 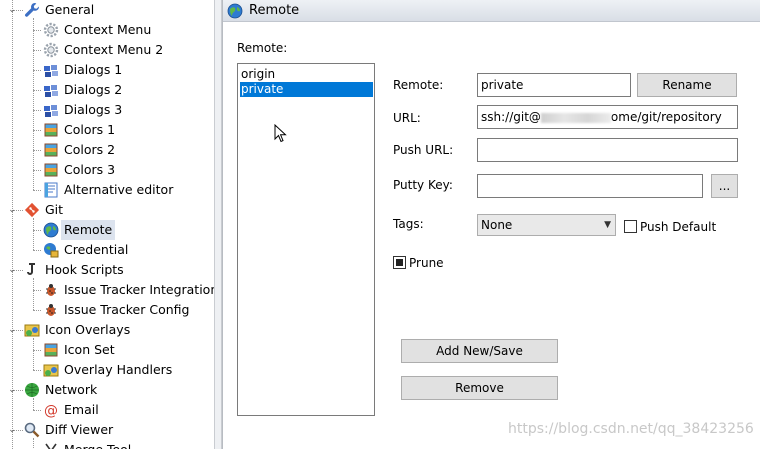 I want to click on tree-item-overlay-handlers: Overlay Handlers, so click(x=107, y=370).